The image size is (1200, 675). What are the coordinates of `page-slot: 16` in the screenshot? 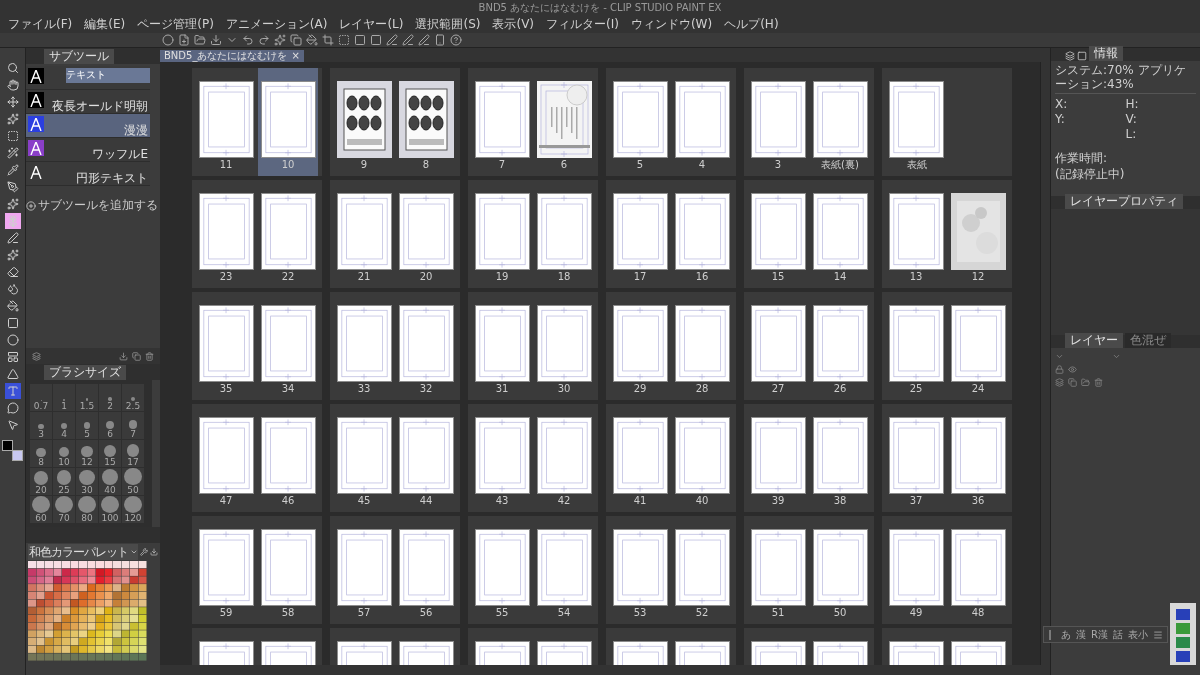 It's located at (702, 234).